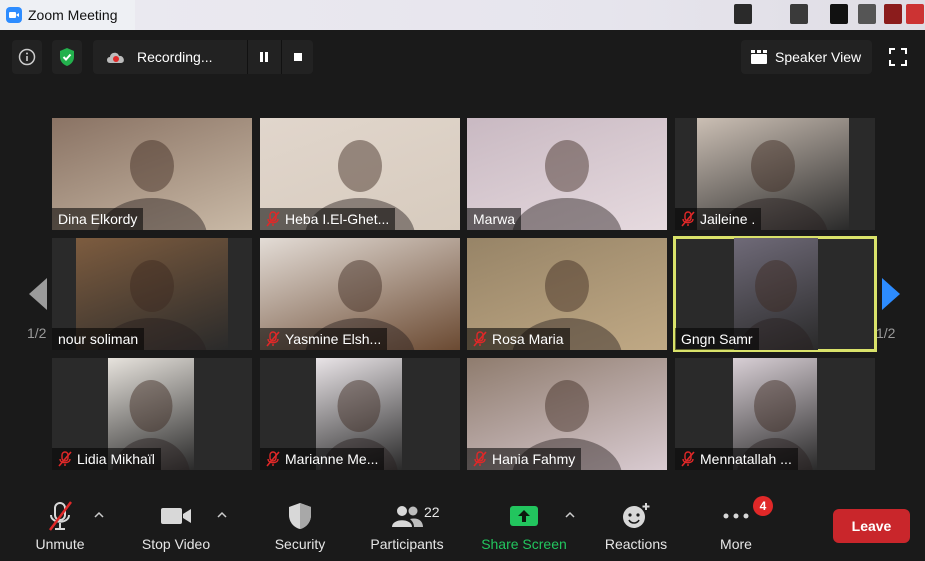  What do you see at coordinates (115, 57) in the screenshot?
I see `cloud-recording-icon` at bounding box center [115, 57].